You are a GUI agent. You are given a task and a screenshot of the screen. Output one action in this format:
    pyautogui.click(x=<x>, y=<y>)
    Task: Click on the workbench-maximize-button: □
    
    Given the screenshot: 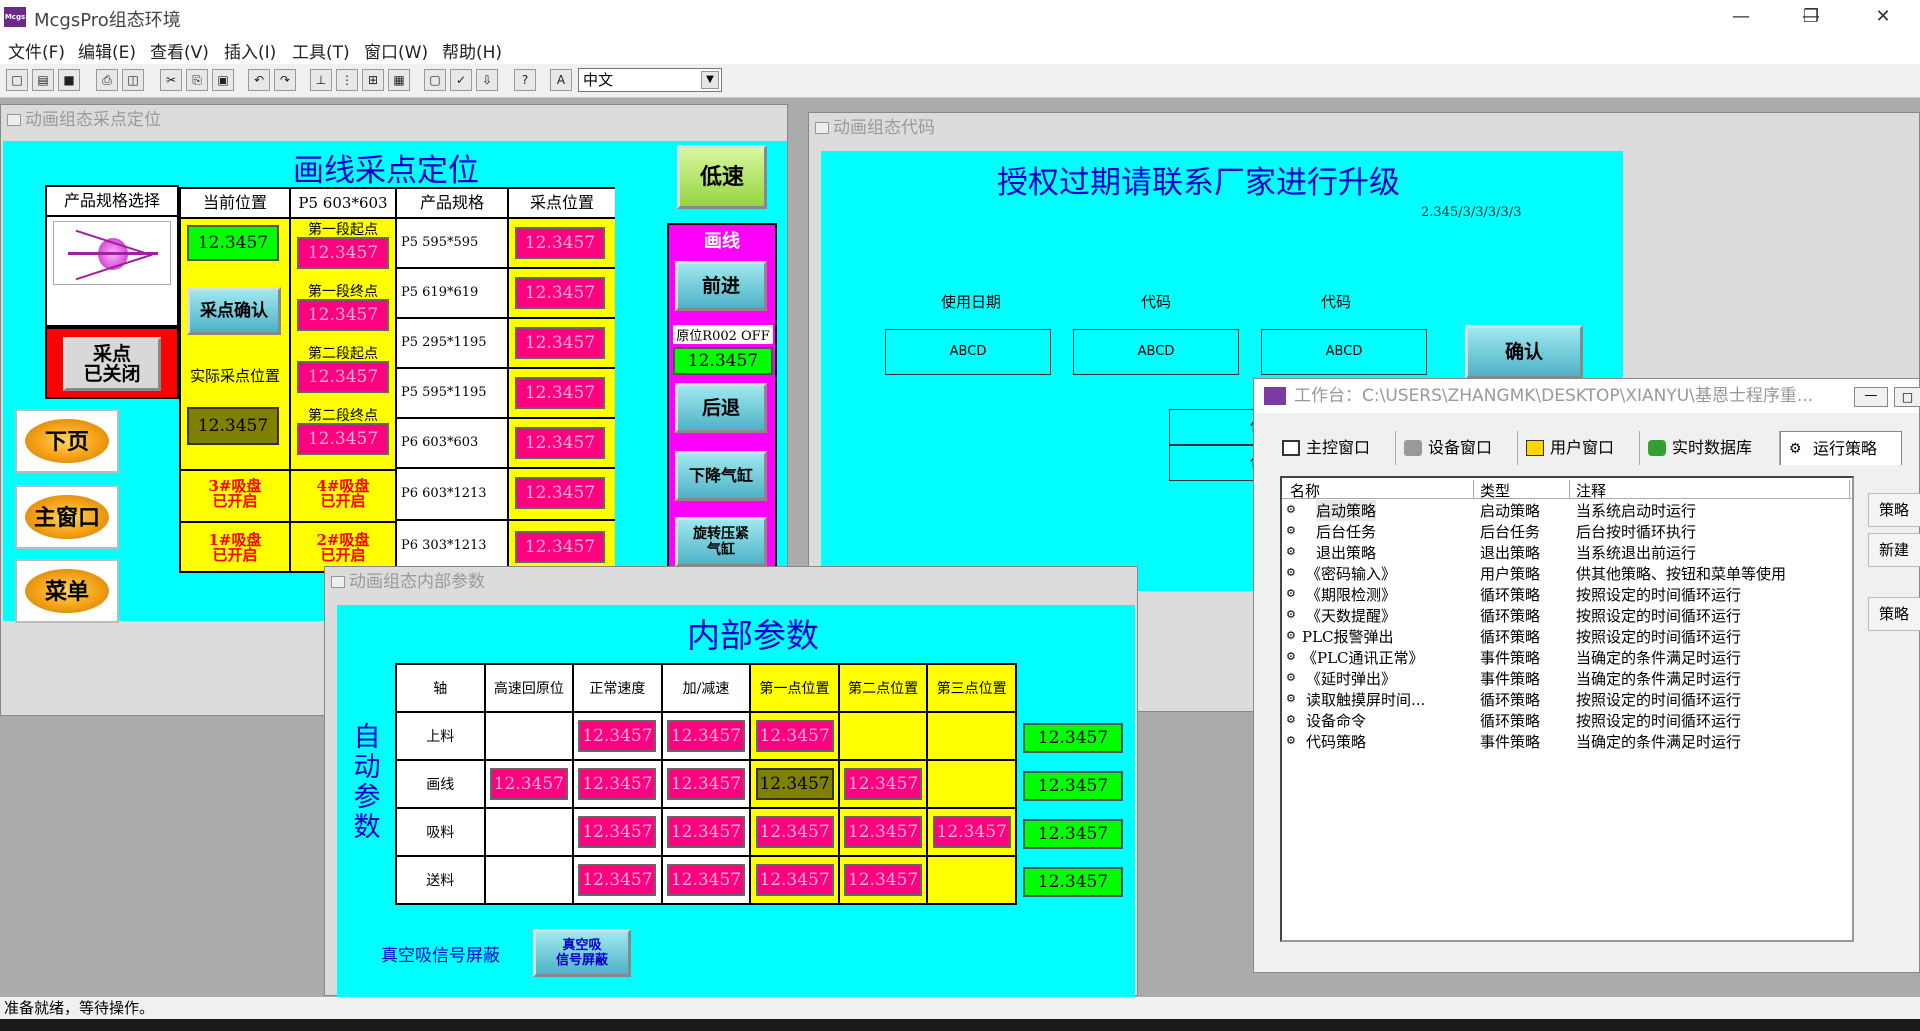 What is the action you would take?
    pyautogui.click(x=1907, y=397)
    